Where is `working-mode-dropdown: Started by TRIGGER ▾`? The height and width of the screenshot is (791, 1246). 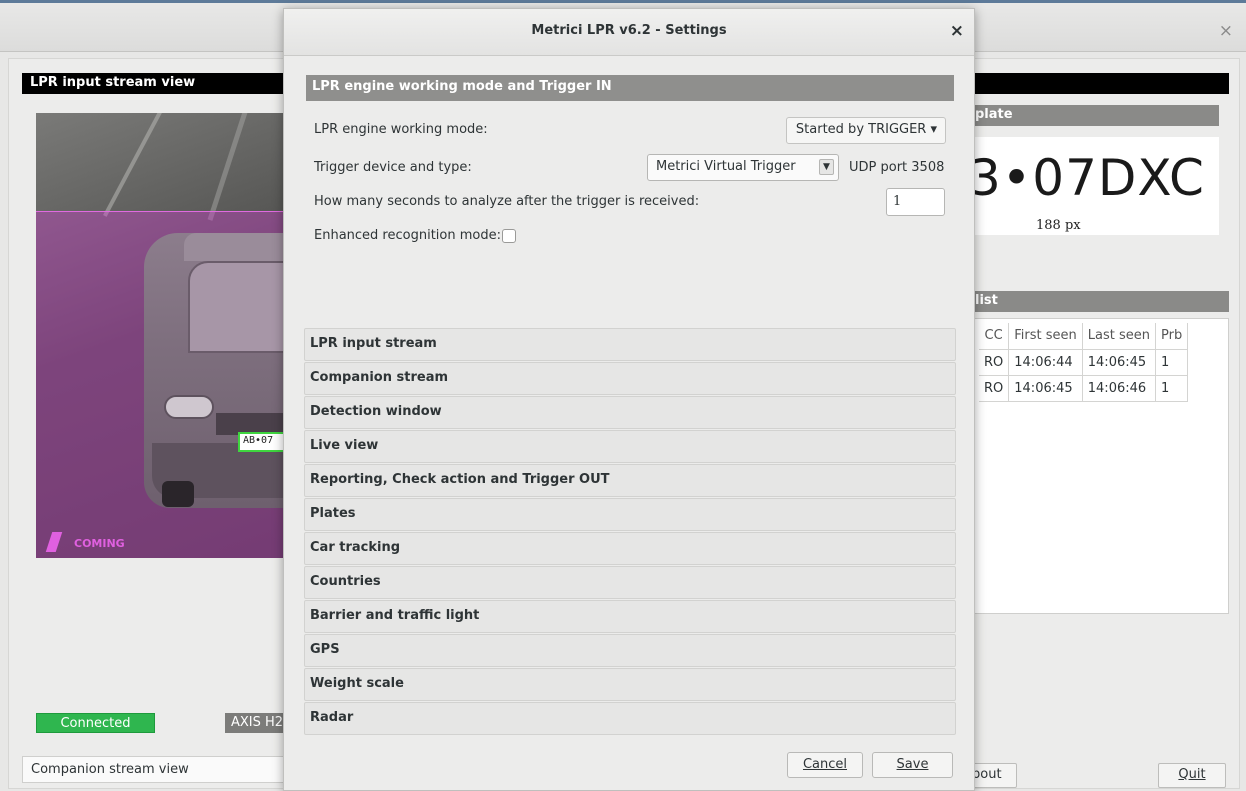
working-mode-dropdown: Started by TRIGGER ▾ is located at coordinates (866, 130).